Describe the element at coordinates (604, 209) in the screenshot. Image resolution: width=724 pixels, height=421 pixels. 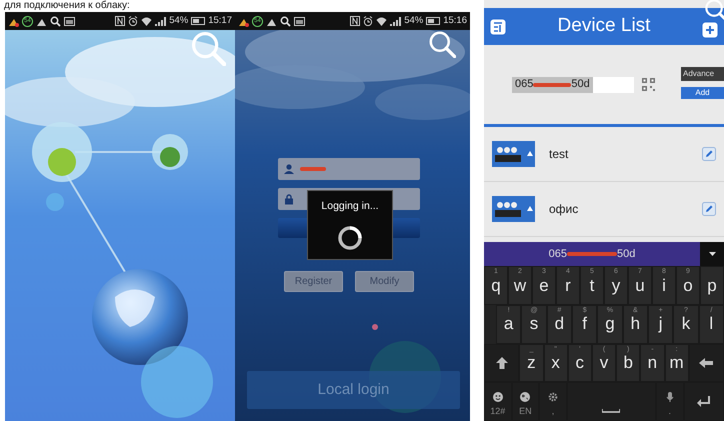
I see `device-row: офис` at that location.